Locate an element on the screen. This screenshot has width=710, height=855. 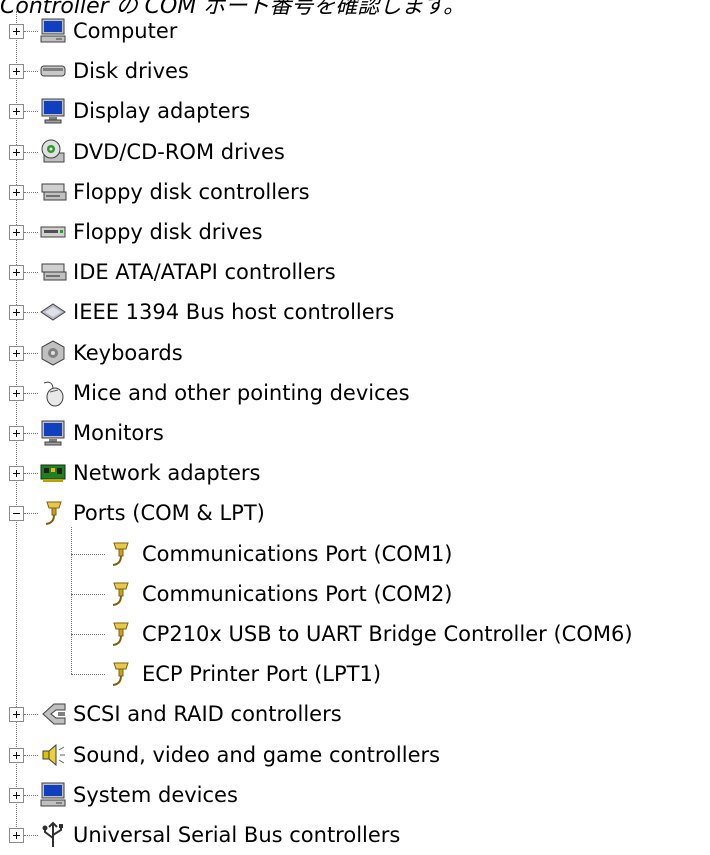
monitor-icon is located at coordinates (53, 433).